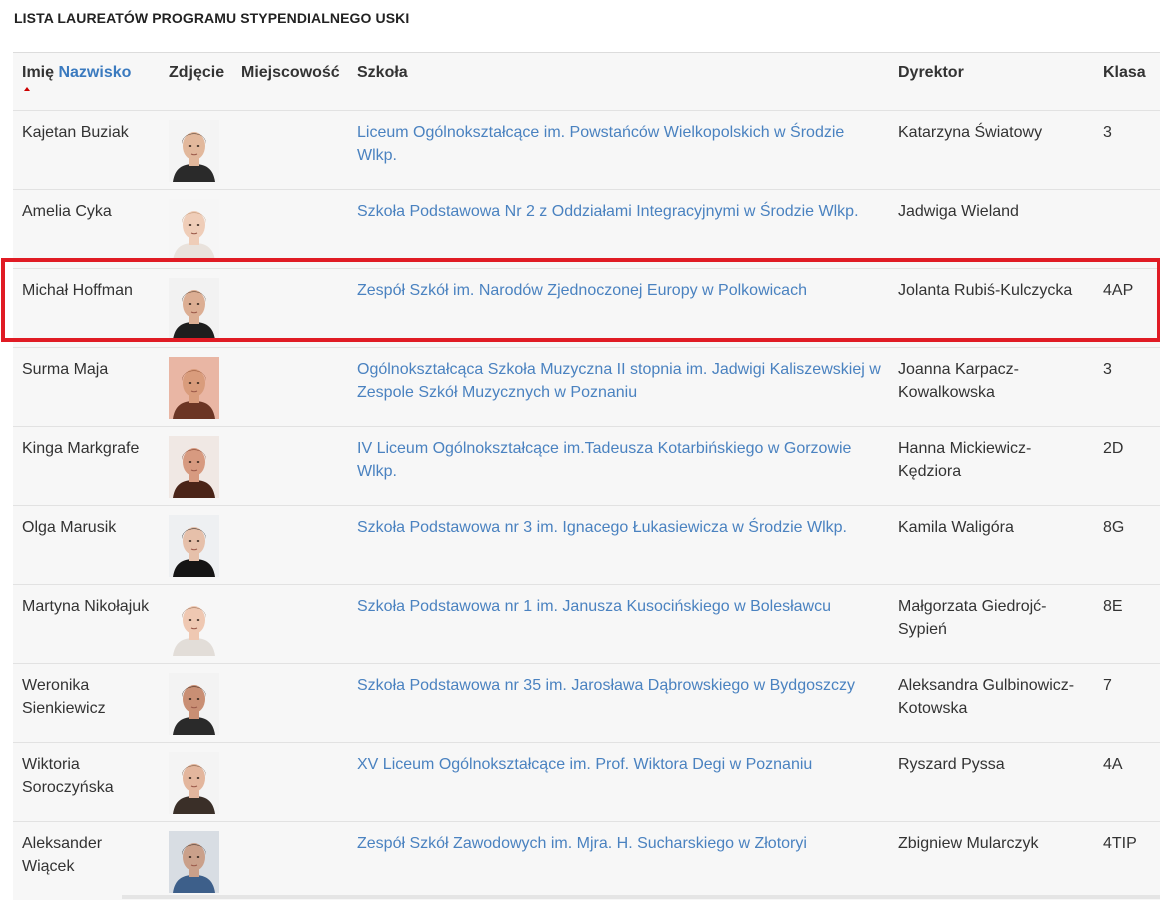  Describe the element at coordinates (1127, 623) in the screenshot. I see `laureate-class-cell: 8E` at that location.